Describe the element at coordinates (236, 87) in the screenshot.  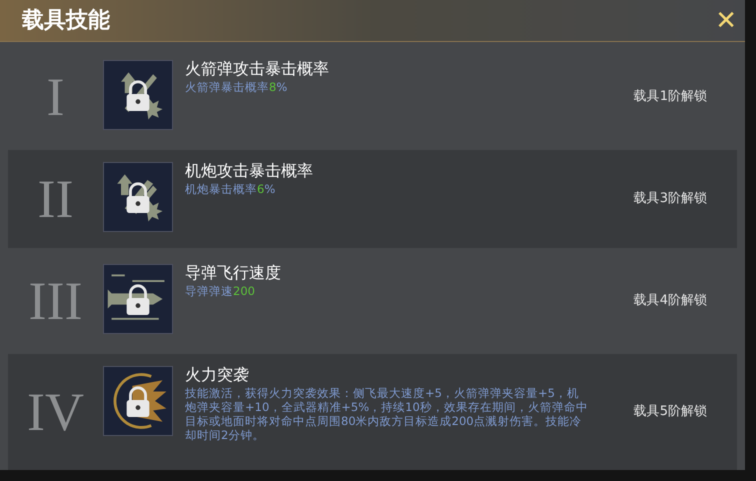
I see `skill-description: 火箭弹暴击概率8%` at that location.